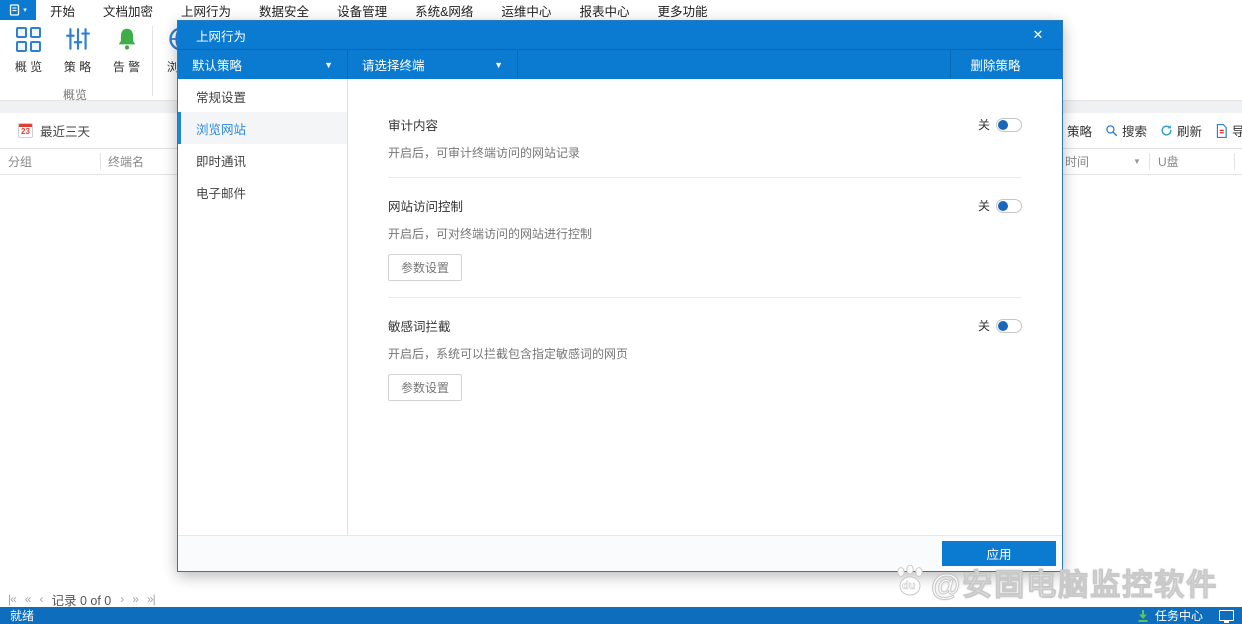 The width and height of the screenshot is (1242, 624). What do you see at coordinates (25, 130) in the screenshot?
I see `calendar-icon: 23` at bounding box center [25, 130].